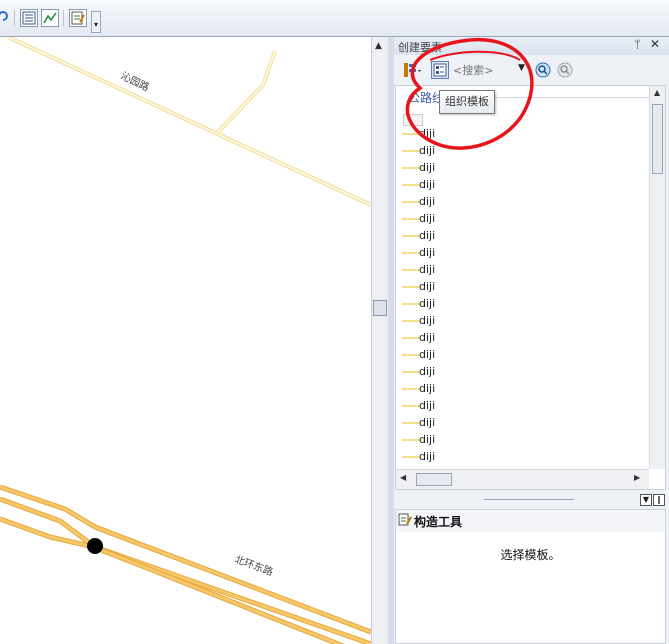 The height and width of the screenshot is (644, 669). What do you see at coordinates (530, 521) in the screenshot?
I see `construction-tools-header: 构造工具` at bounding box center [530, 521].